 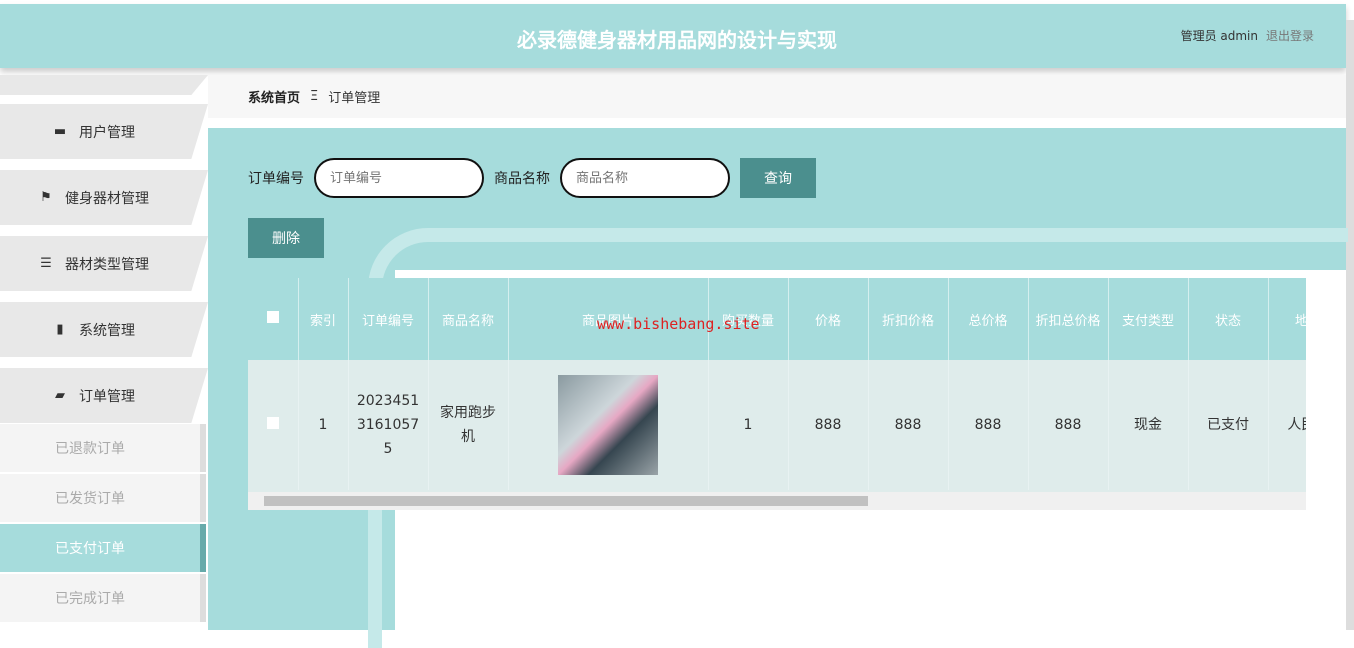 I want to click on subitem-paid: 已支付订单, so click(x=103, y=548).